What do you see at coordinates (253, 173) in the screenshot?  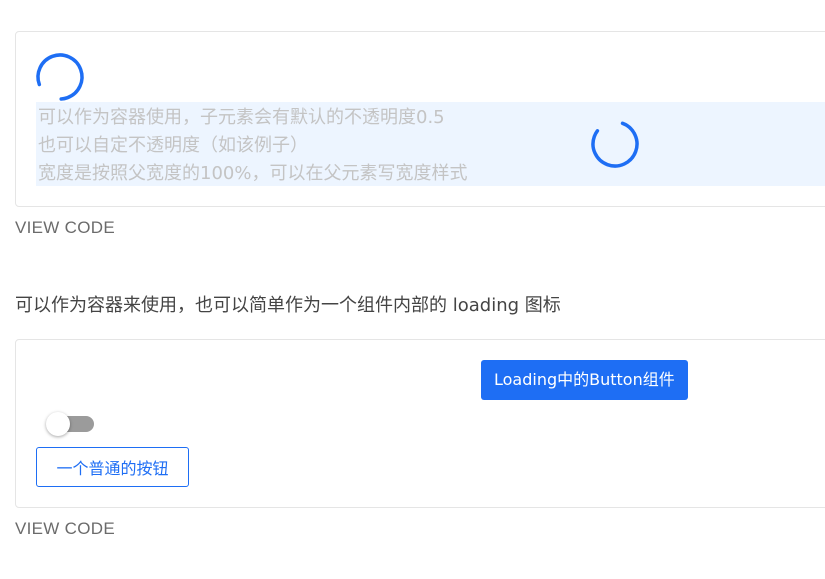 I see `container-text-line-3: 宽度是按照父宽度的100%，可以在父元素写宽度样式` at bounding box center [253, 173].